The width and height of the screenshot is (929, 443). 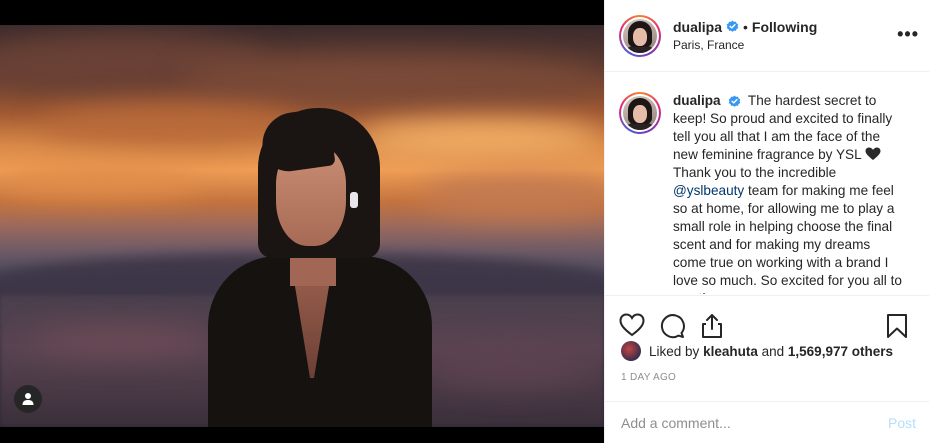 I want to click on likes-summary: Liked by kleahuta and 1,569,977 others, so click(x=757, y=351).